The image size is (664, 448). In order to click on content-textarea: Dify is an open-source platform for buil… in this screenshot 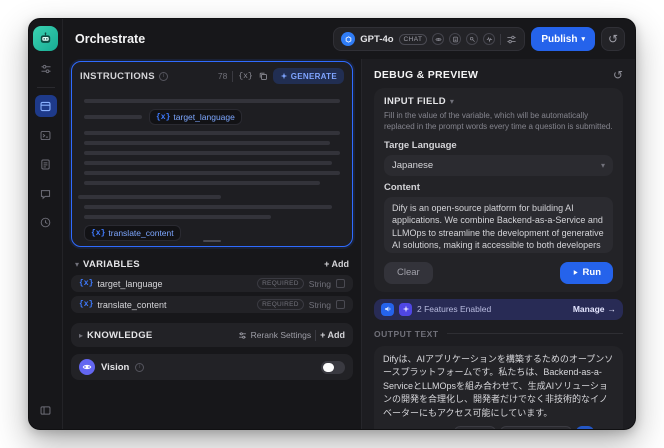, I will do `click(498, 224)`.